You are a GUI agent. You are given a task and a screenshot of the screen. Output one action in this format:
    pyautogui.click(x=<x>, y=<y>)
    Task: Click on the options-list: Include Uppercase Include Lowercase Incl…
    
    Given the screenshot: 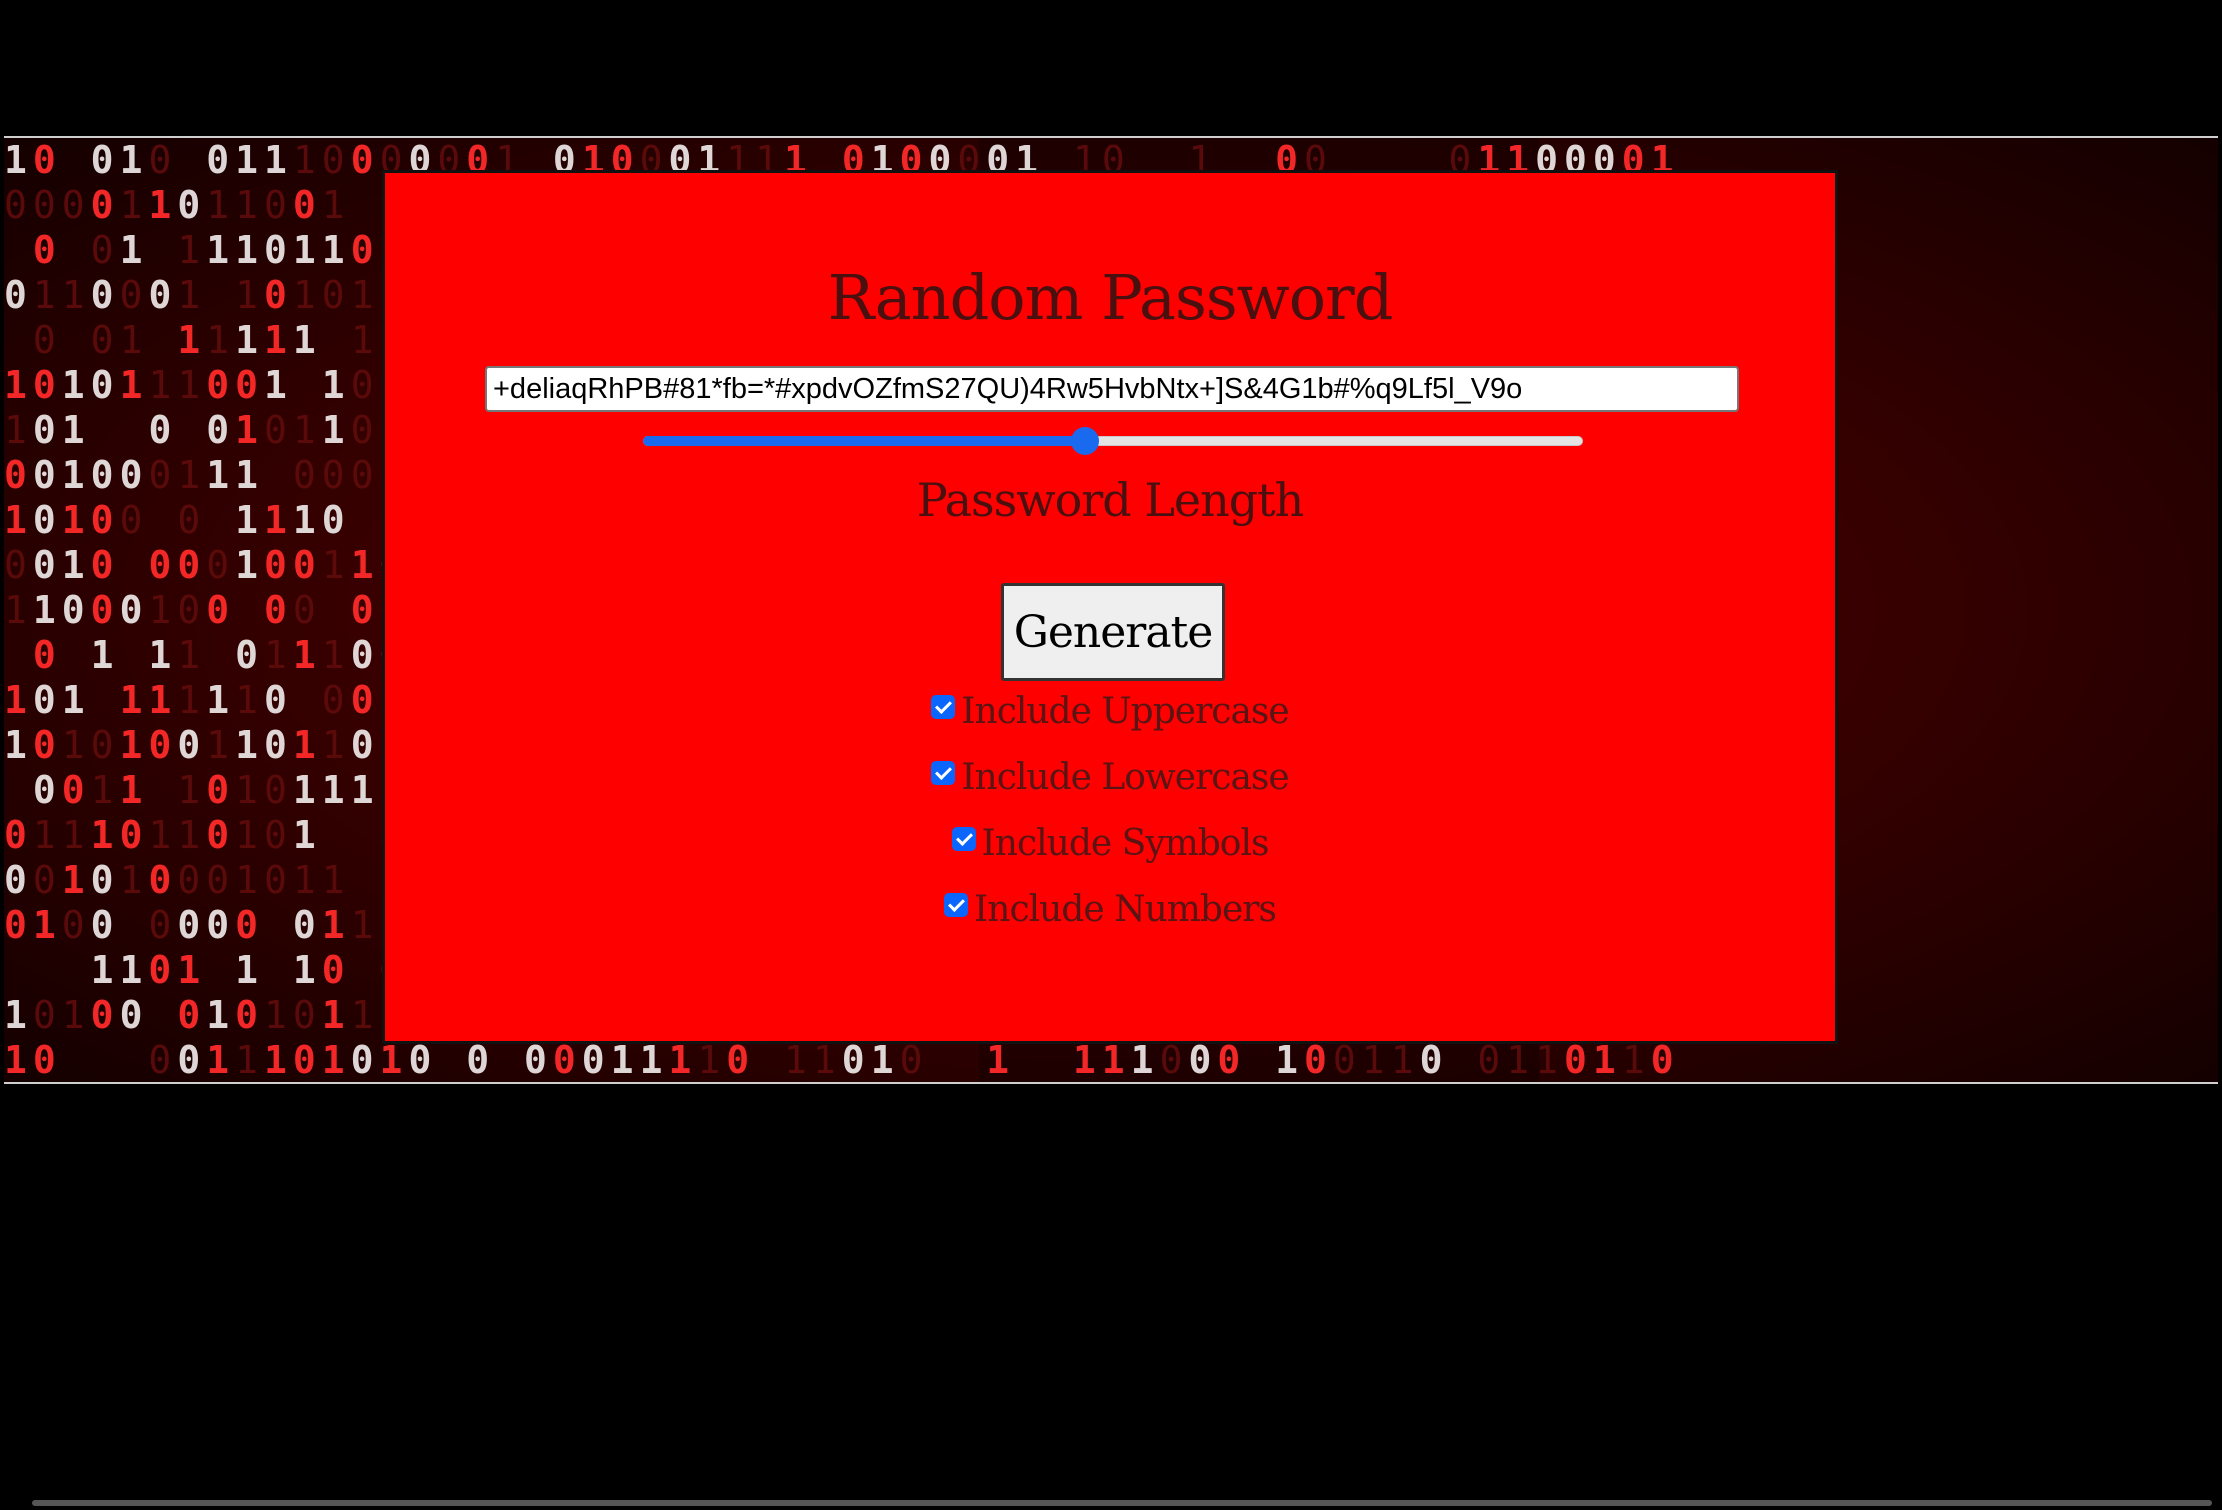 What is the action you would take?
    pyautogui.click(x=1110, y=817)
    